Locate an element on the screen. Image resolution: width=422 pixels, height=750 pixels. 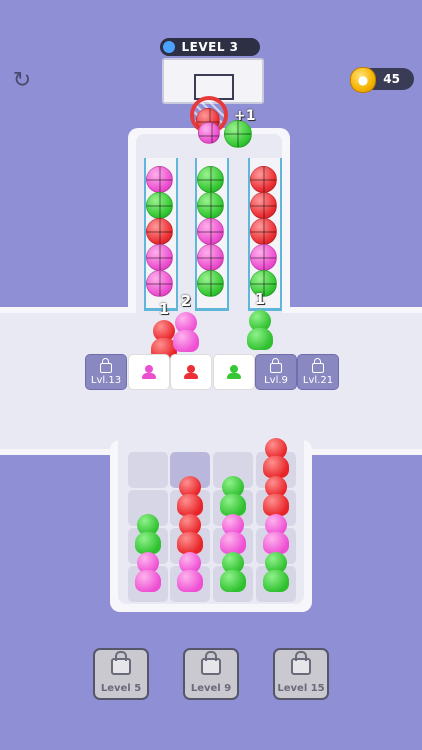
level-progress-dot is located at coordinates (169, 47).